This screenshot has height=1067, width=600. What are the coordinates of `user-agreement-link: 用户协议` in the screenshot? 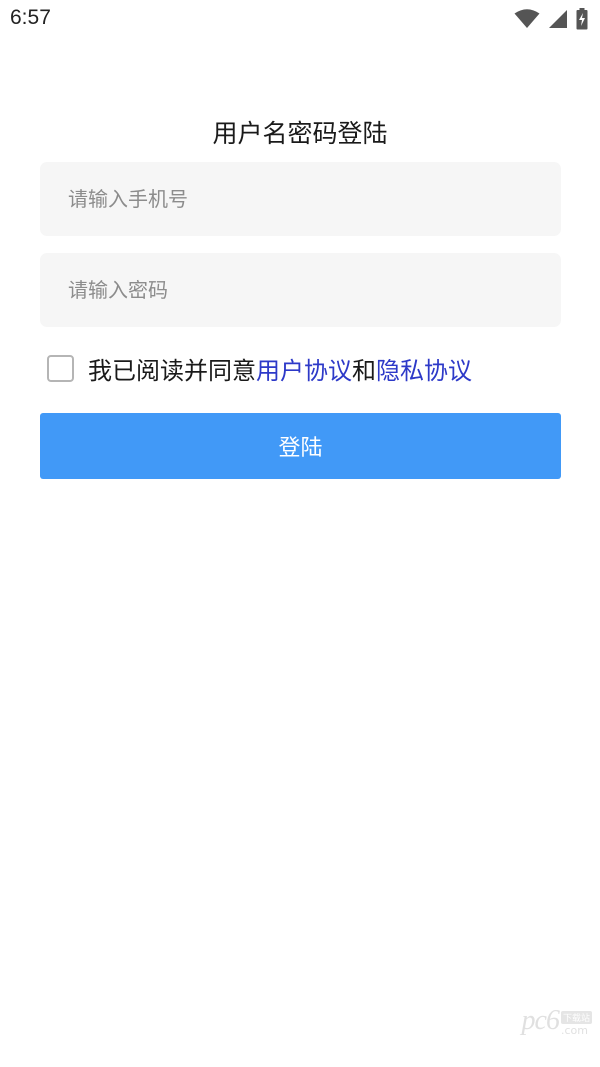 It's located at (304, 371).